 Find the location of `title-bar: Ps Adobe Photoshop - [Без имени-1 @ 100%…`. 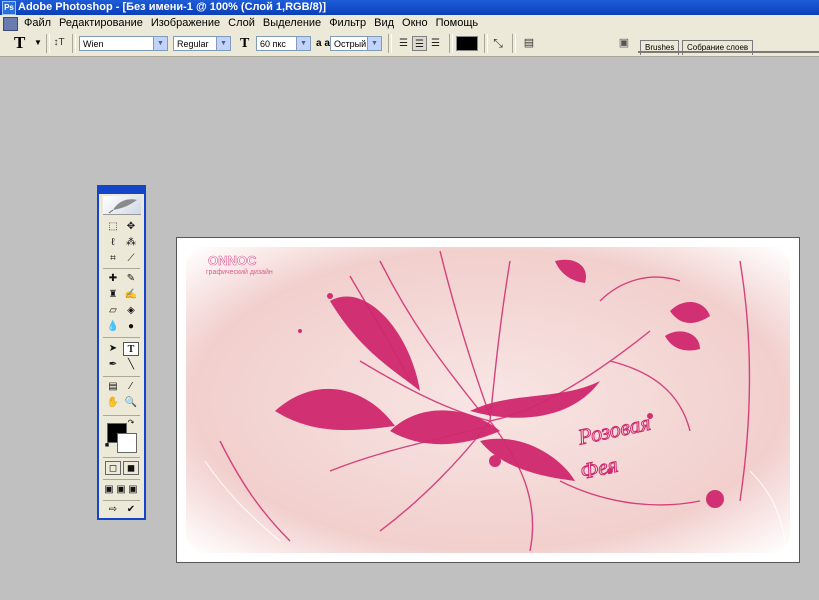

title-bar: Ps Adobe Photoshop - [Без имени-1 @ 100%… is located at coordinates (409, 7).